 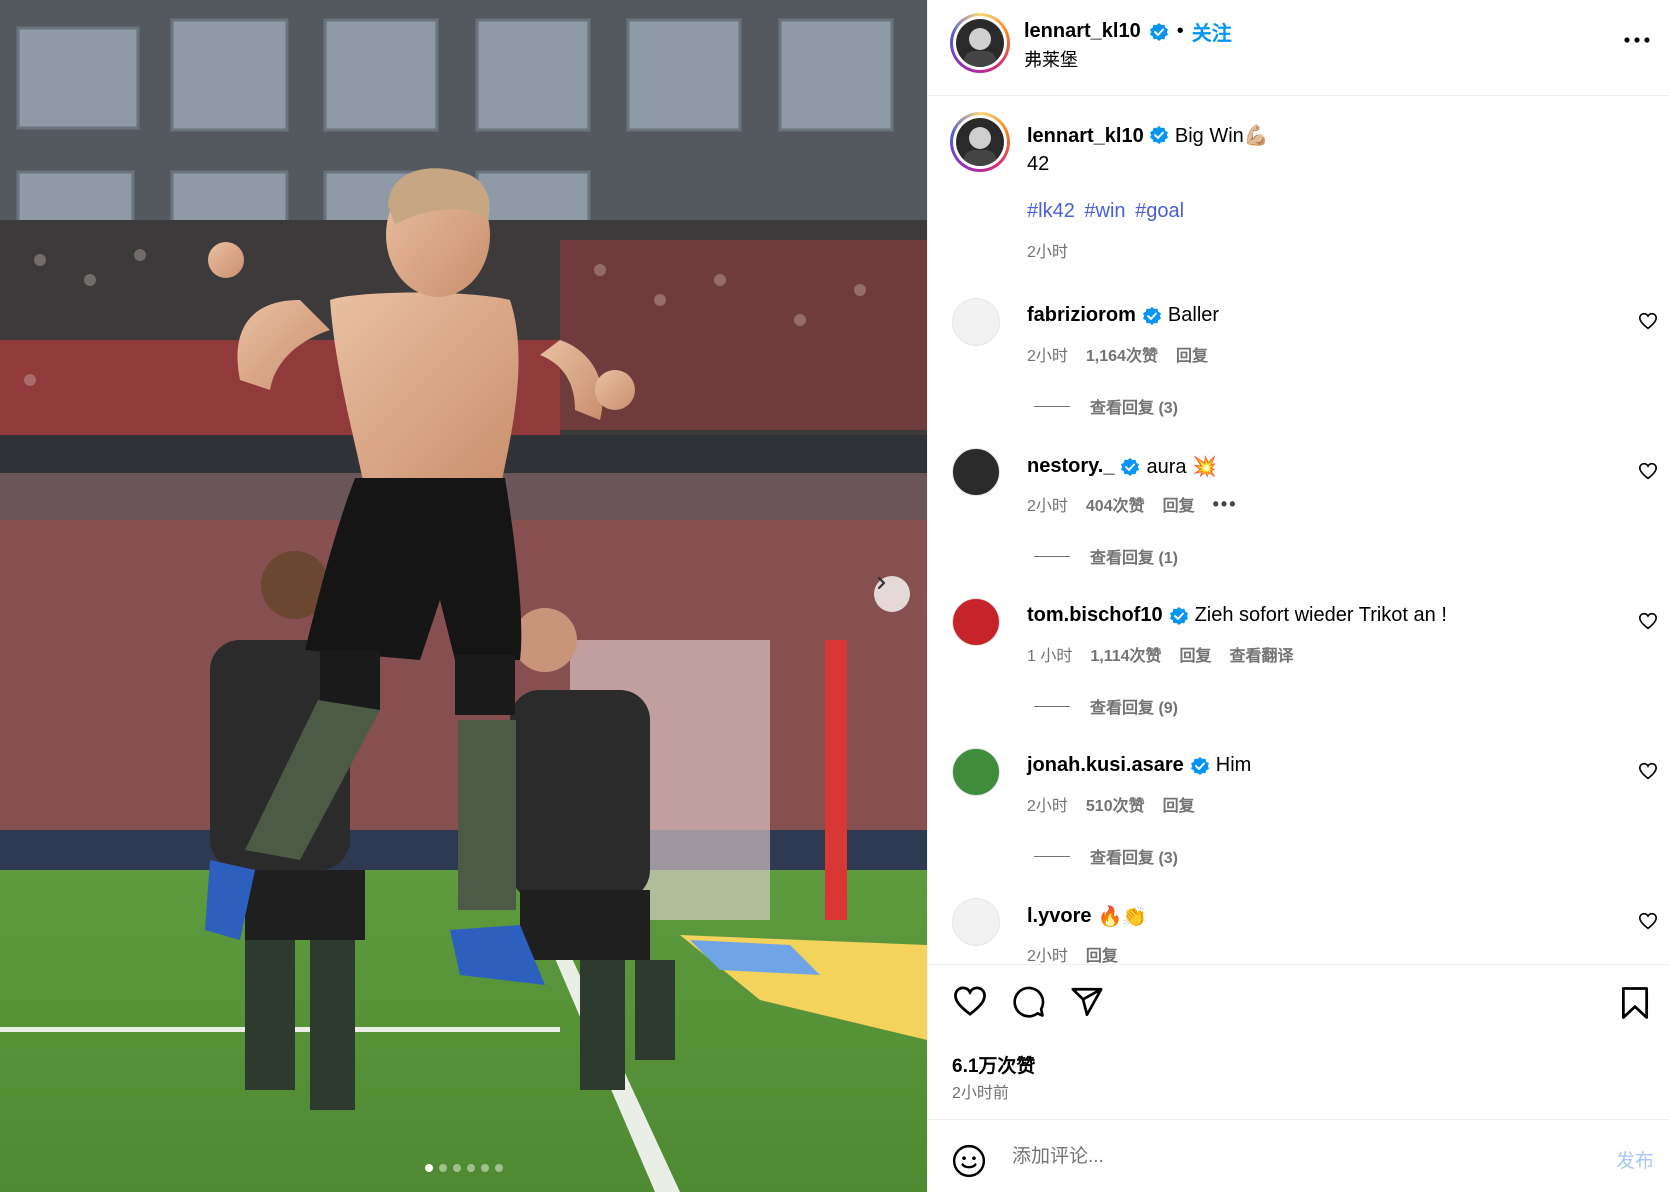 I want to click on comment-text: aura 💥, so click(x=1181, y=467).